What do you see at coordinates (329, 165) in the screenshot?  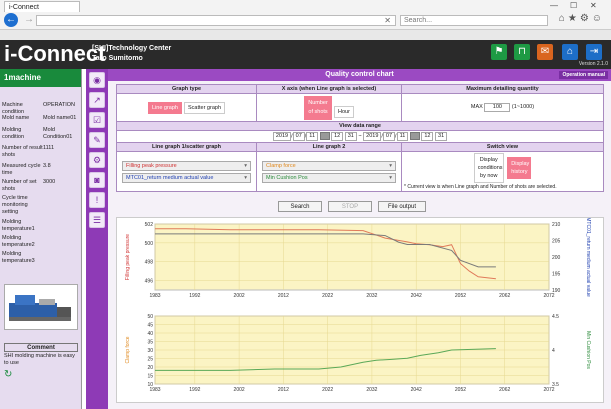 I see `graph2-select-1: Clamp force ▾` at bounding box center [329, 165].